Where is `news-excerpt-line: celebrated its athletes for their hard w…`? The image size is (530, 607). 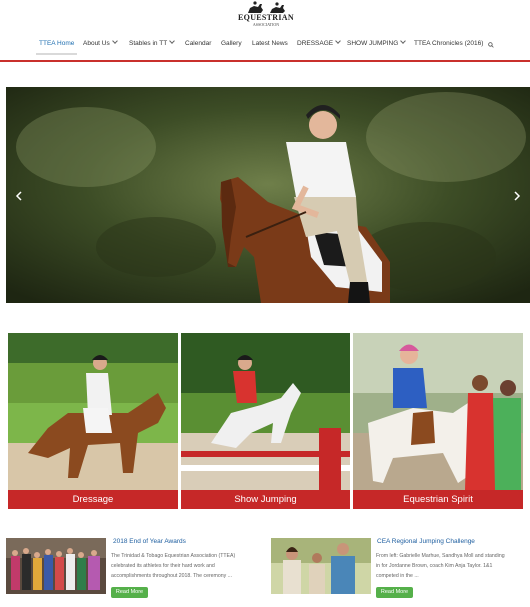
news-excerpt-line: celebrated its athletes for their hard w… is located at coordinates (163, 566).